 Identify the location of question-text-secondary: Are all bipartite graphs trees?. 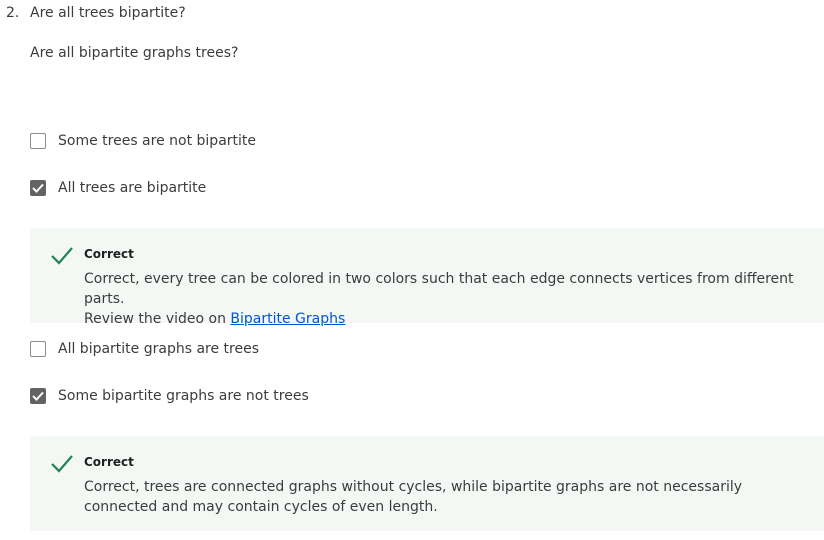
(134, 53).